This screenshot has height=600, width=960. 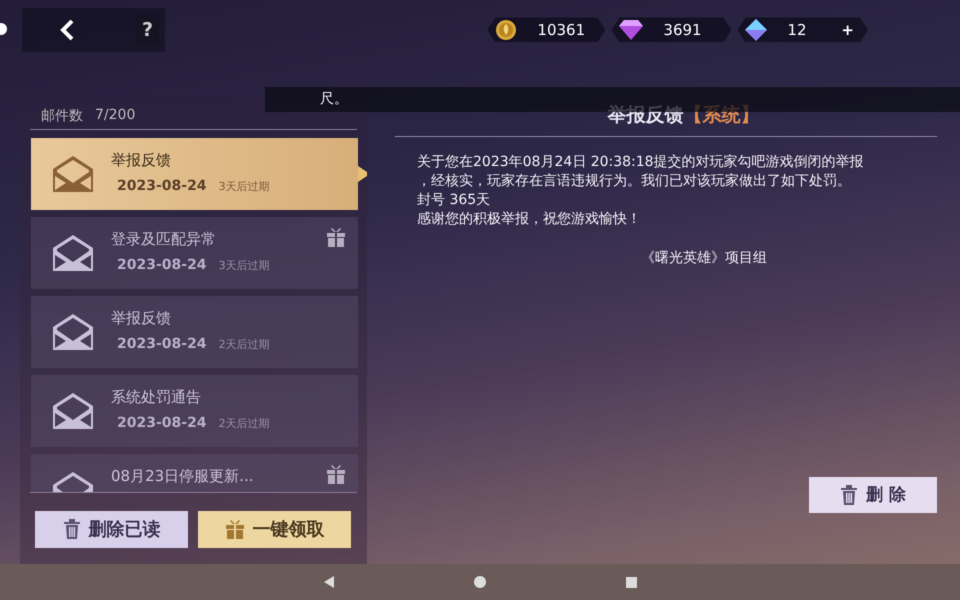 I want to click on home-icon, so click(x=480, y=582).